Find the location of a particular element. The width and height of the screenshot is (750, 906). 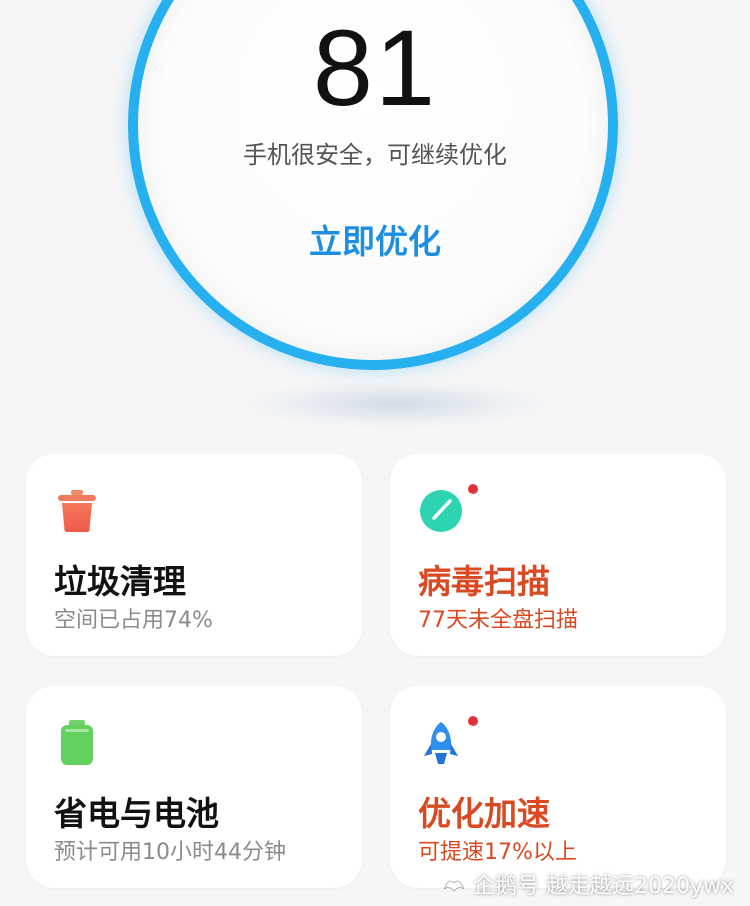

card-title: 病毒扫描 is located at coordinates (484, 581).